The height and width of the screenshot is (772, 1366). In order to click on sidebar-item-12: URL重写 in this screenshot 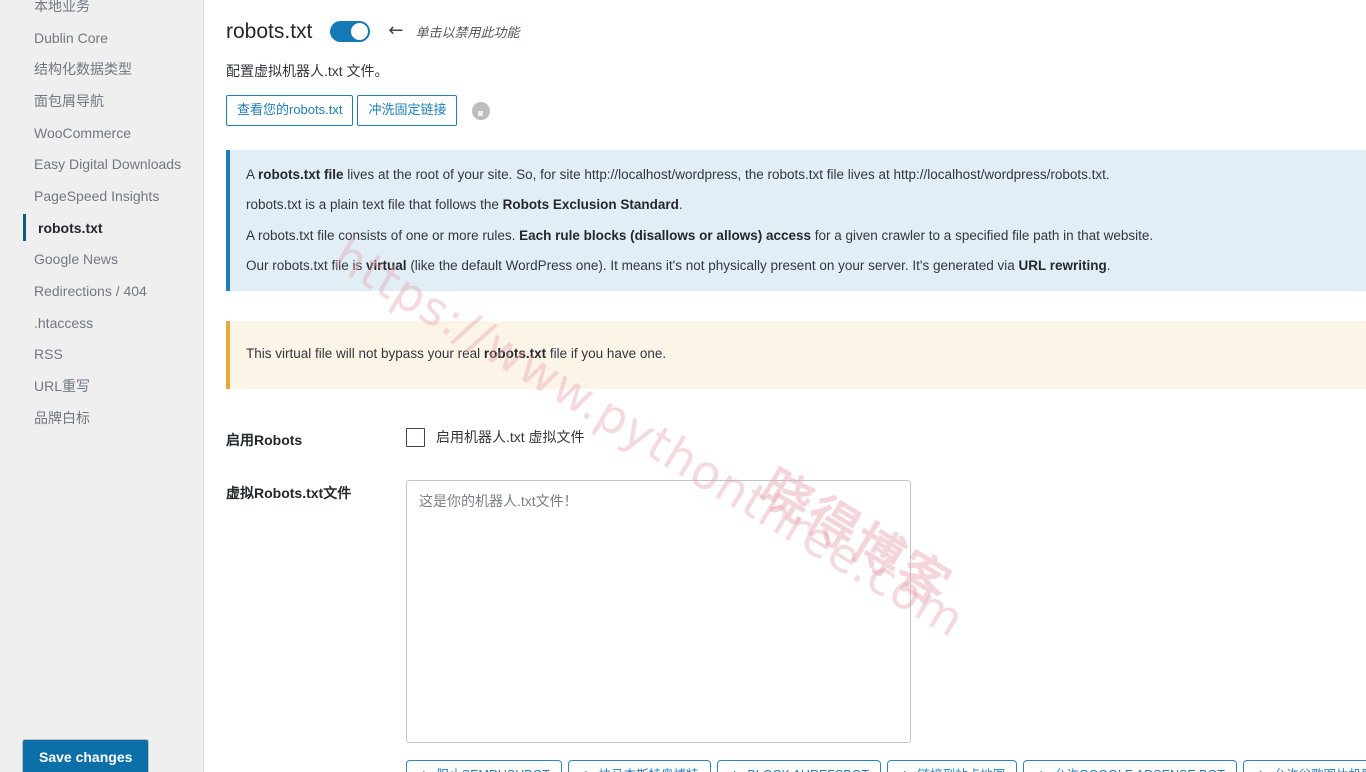, I will do `click(101, 386)`.